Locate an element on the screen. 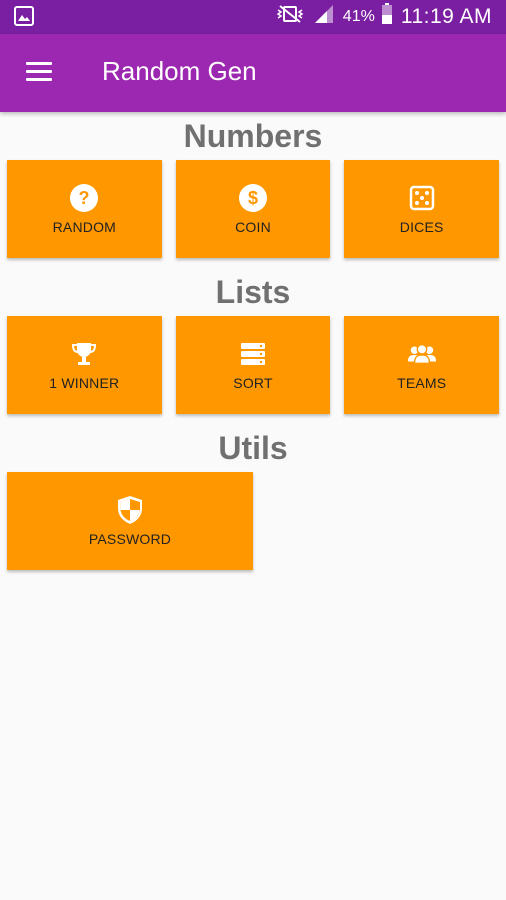 Image resolution: width=506 pixels, height=900 pixels. random-label: RANDOM is located at coordinates (84, 227).